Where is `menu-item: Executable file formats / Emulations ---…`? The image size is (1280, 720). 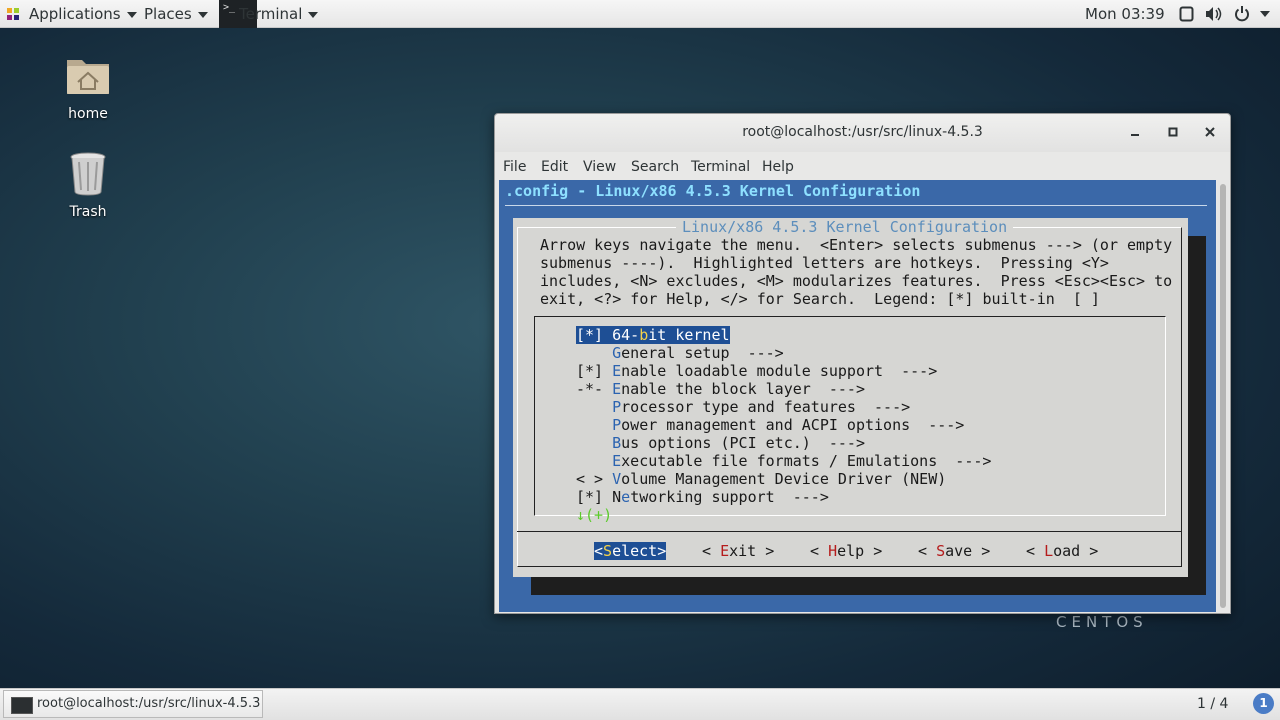 menu-item: Executable file formats / Emulations ---… is located at coordinates (783, 461).